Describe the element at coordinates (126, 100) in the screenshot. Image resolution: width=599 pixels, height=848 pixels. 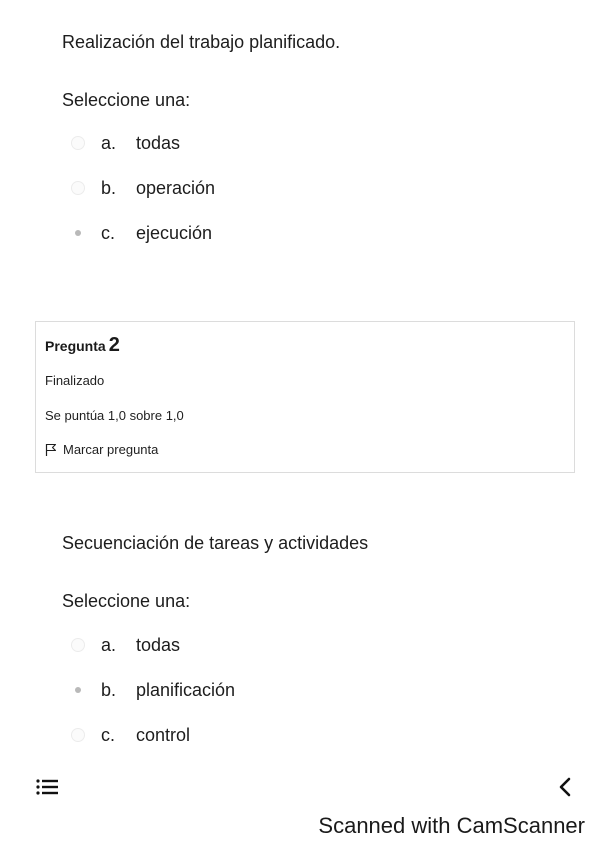
I see `question-1-prompt: Seleccione una:` at that location.